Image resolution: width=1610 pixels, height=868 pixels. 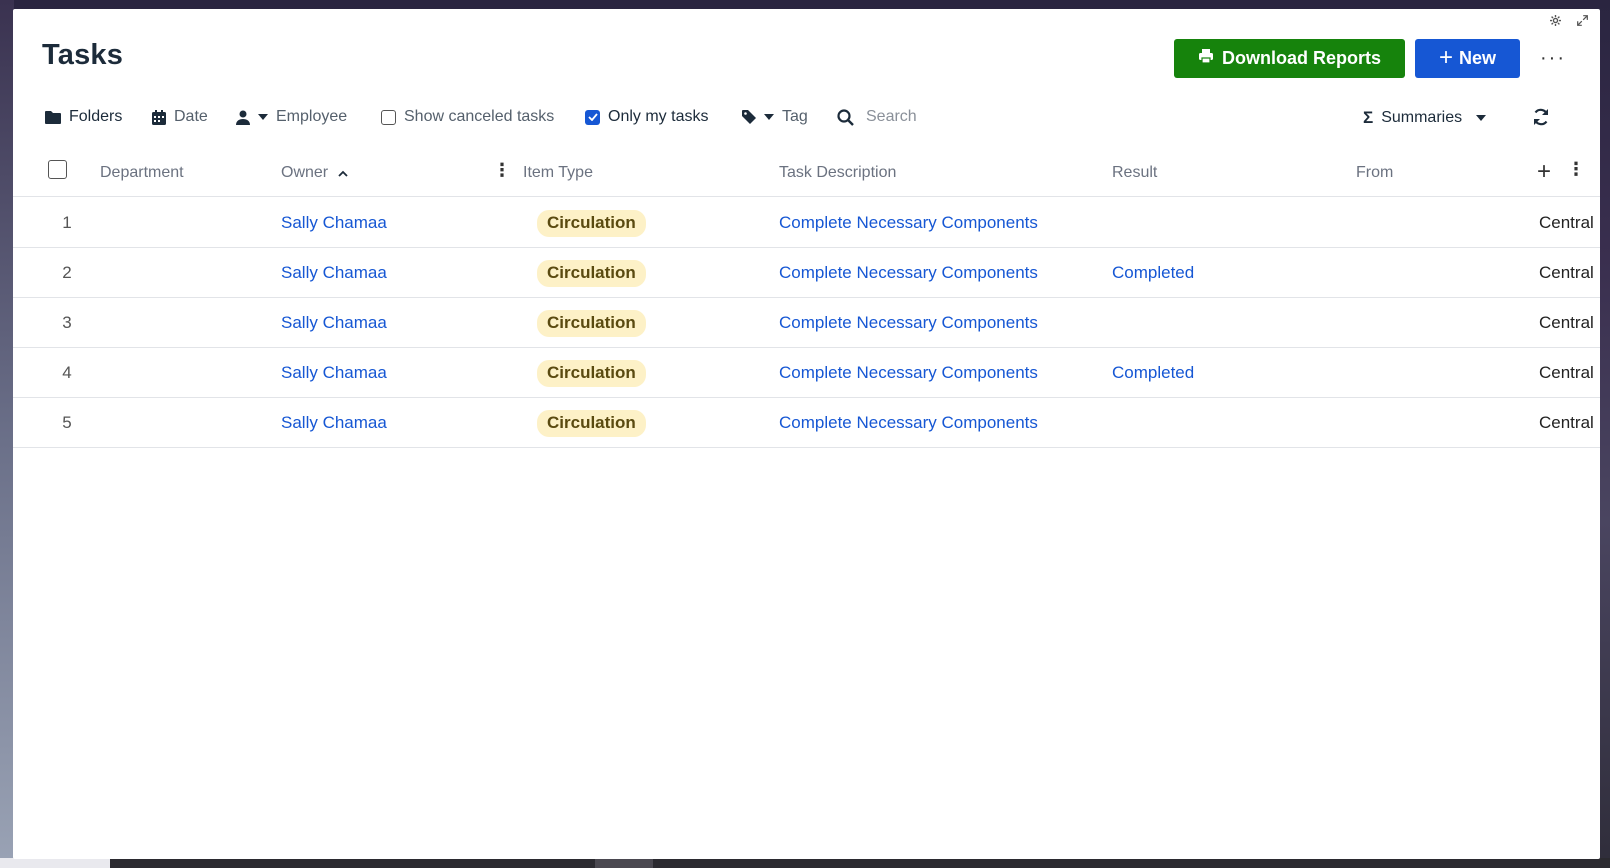 I want to click on search-icon, so click(x=845, y=117).